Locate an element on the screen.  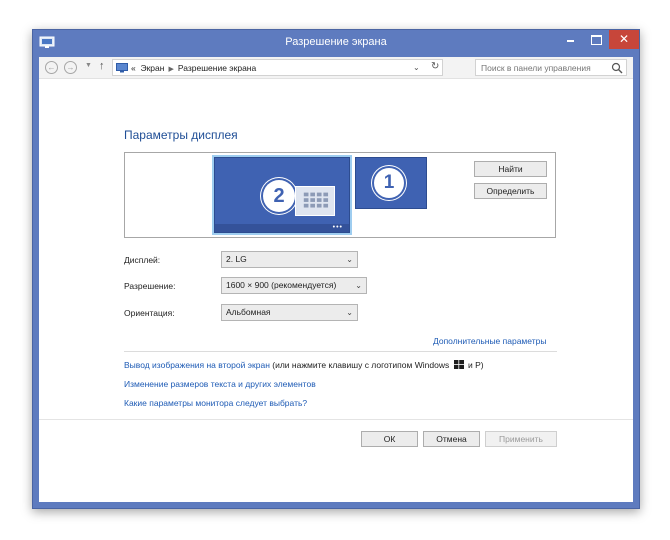
orientation-select: Альбомная ⌄ is located at coordinates (289, 312).